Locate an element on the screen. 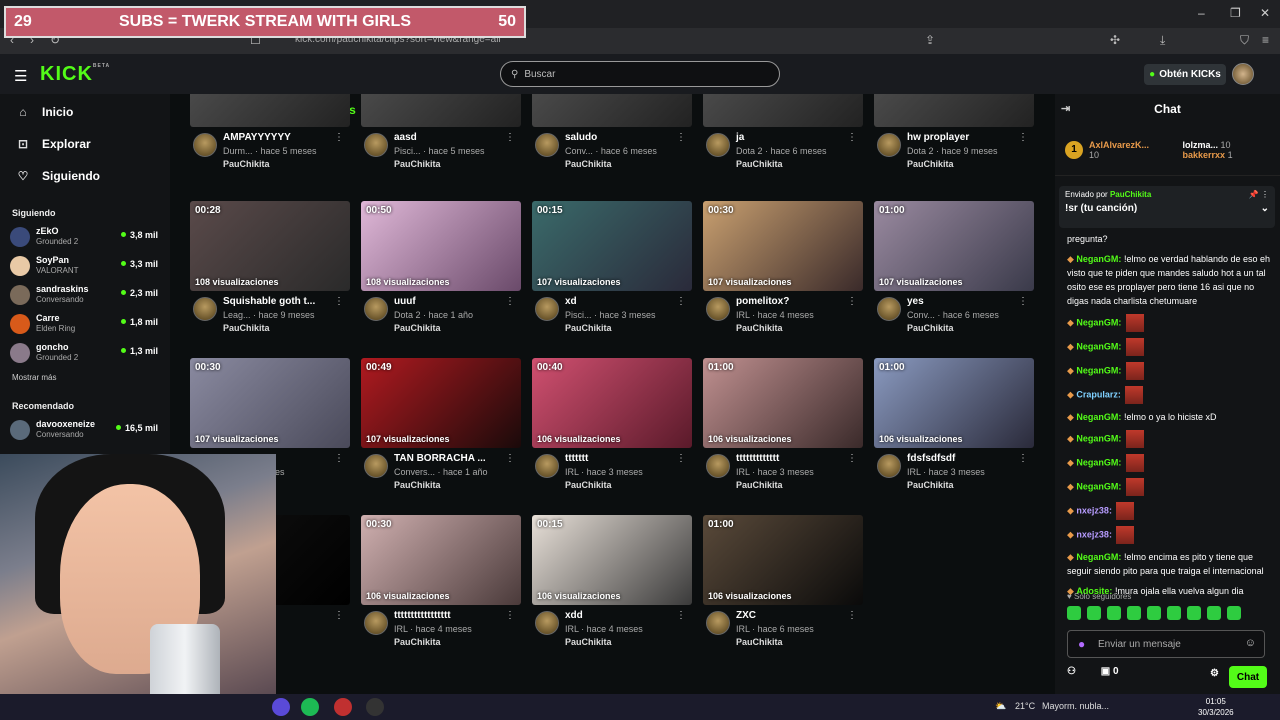  clip-title: xdd is located at coordinates (574, 615).